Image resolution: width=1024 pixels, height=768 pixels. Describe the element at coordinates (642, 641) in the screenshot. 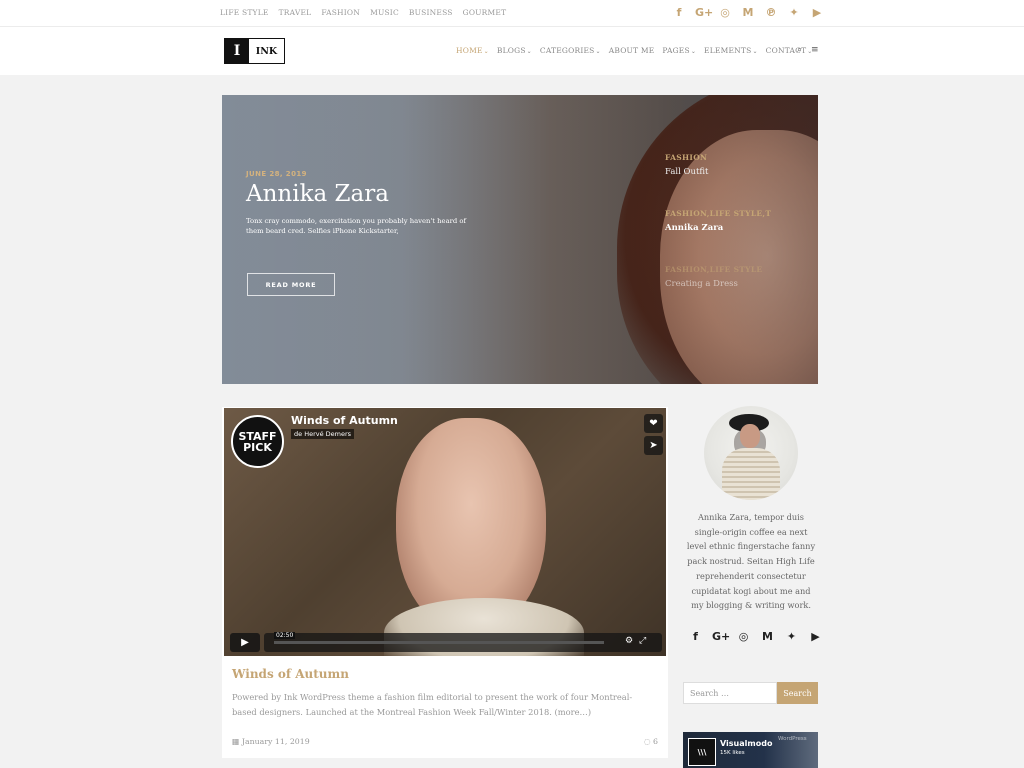

I see `fullscreen-icon: ⤢` at that location.